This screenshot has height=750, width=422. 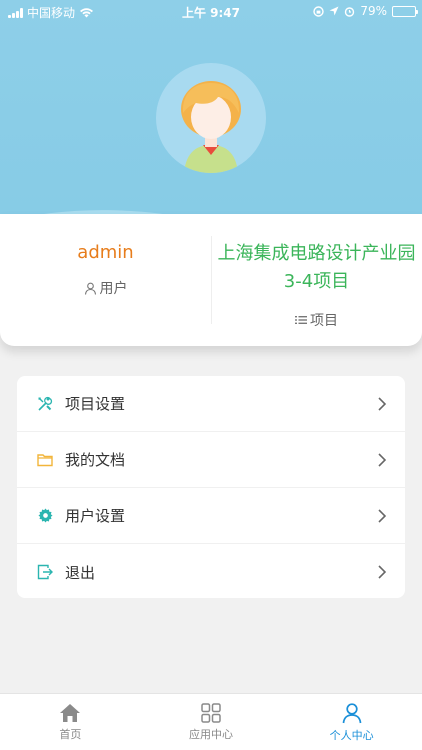 I want to click on rotation-lock-icon, so click(x=319, y=11).